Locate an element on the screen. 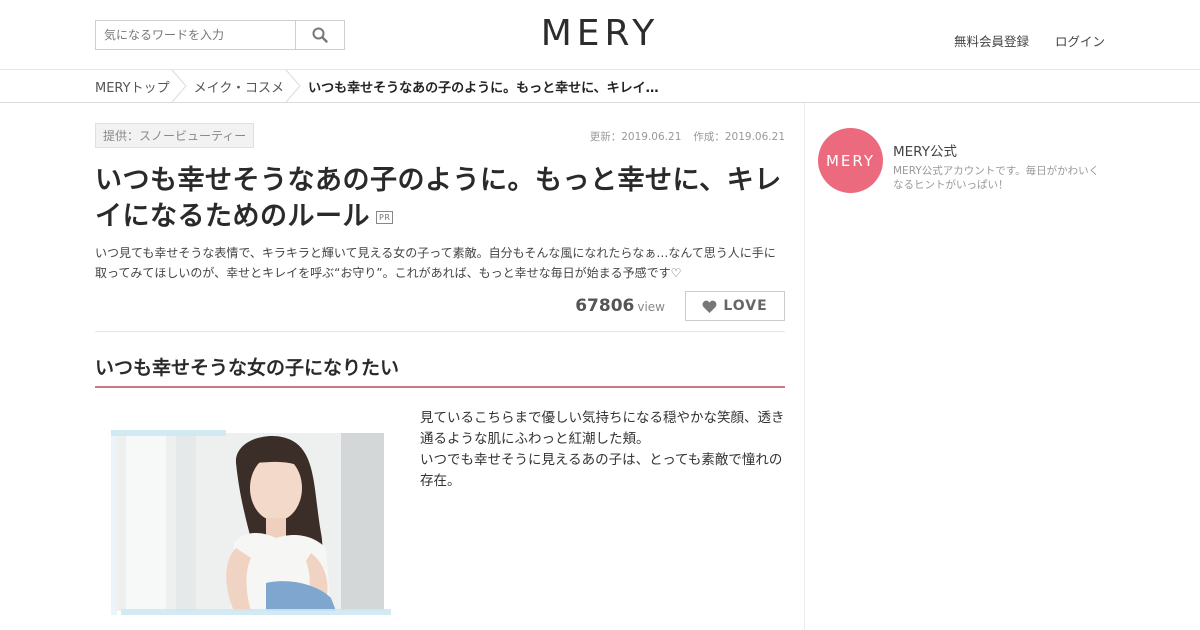 The image size is (1200, 630). view-count: 67806 view is located at coordinates (620, 306).